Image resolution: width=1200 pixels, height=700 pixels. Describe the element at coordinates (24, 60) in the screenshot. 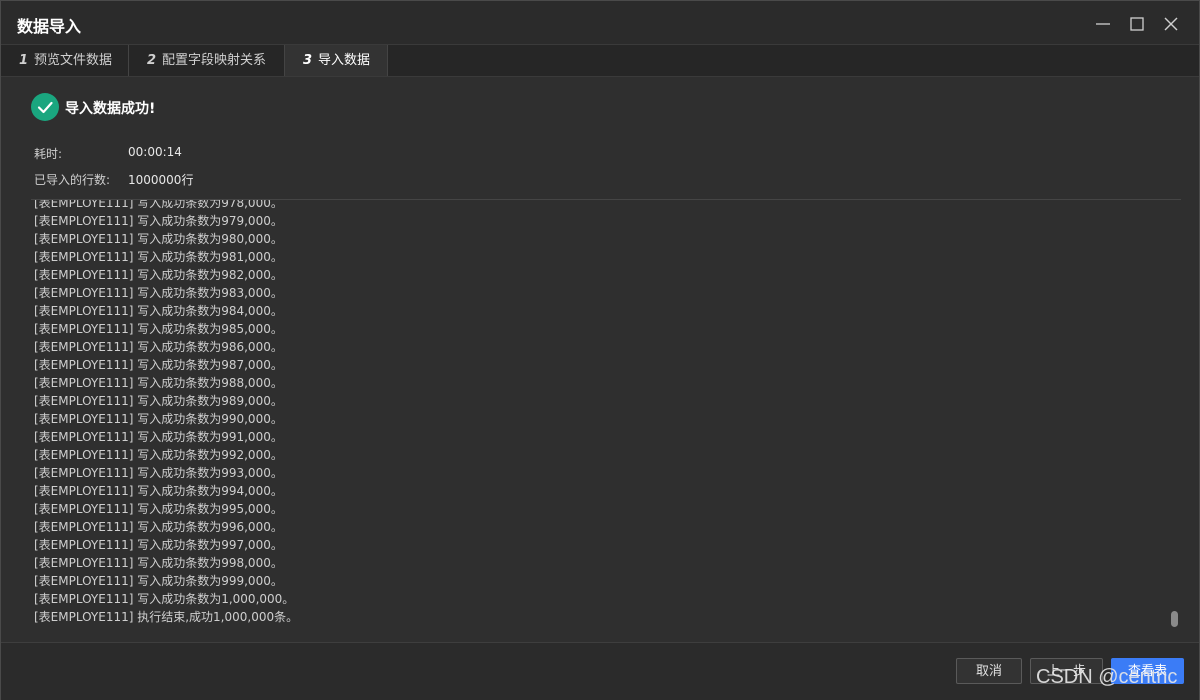

I see `tab-number: 1` at that location.